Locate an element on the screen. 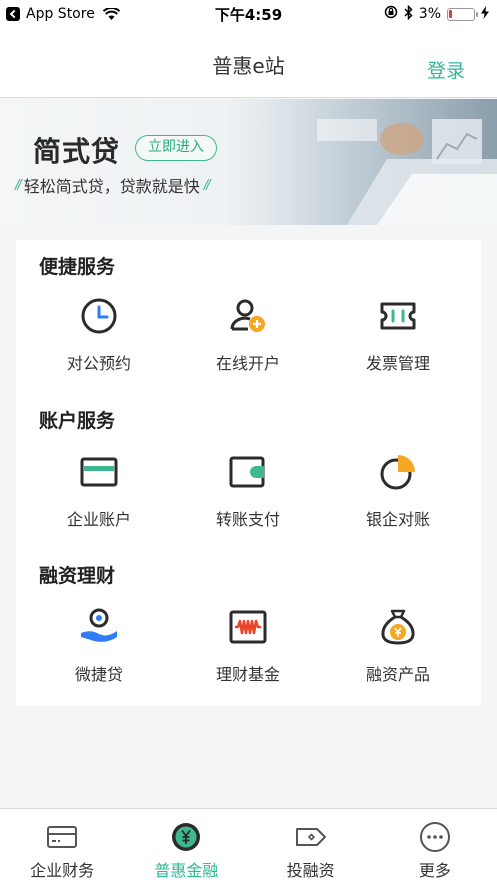 The width and height of the screenshot is (497, 883). tab-more: 更多 is located at coordinates (435, 846).